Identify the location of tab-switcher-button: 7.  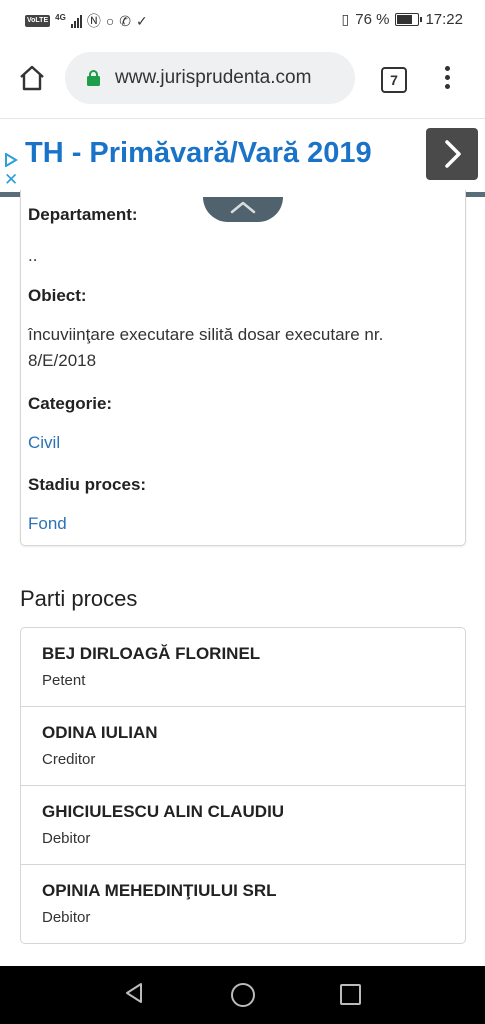
(394, 80).